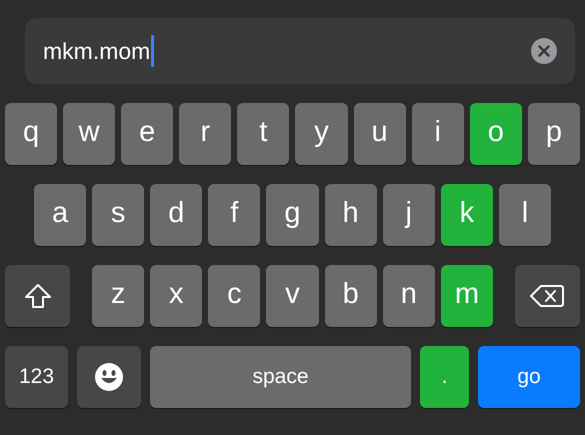 This screenshot has width=585, height=435. Describe the element at coordinates (234, 215) in the screenshot. I see `letter-key: f` at that location.